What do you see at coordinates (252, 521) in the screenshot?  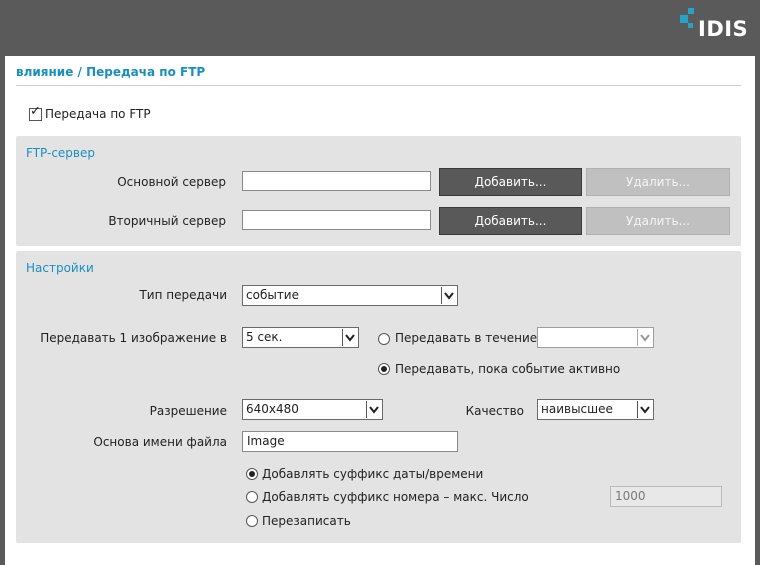 I see `overwrite-radio` at bounding box center [252, 521].